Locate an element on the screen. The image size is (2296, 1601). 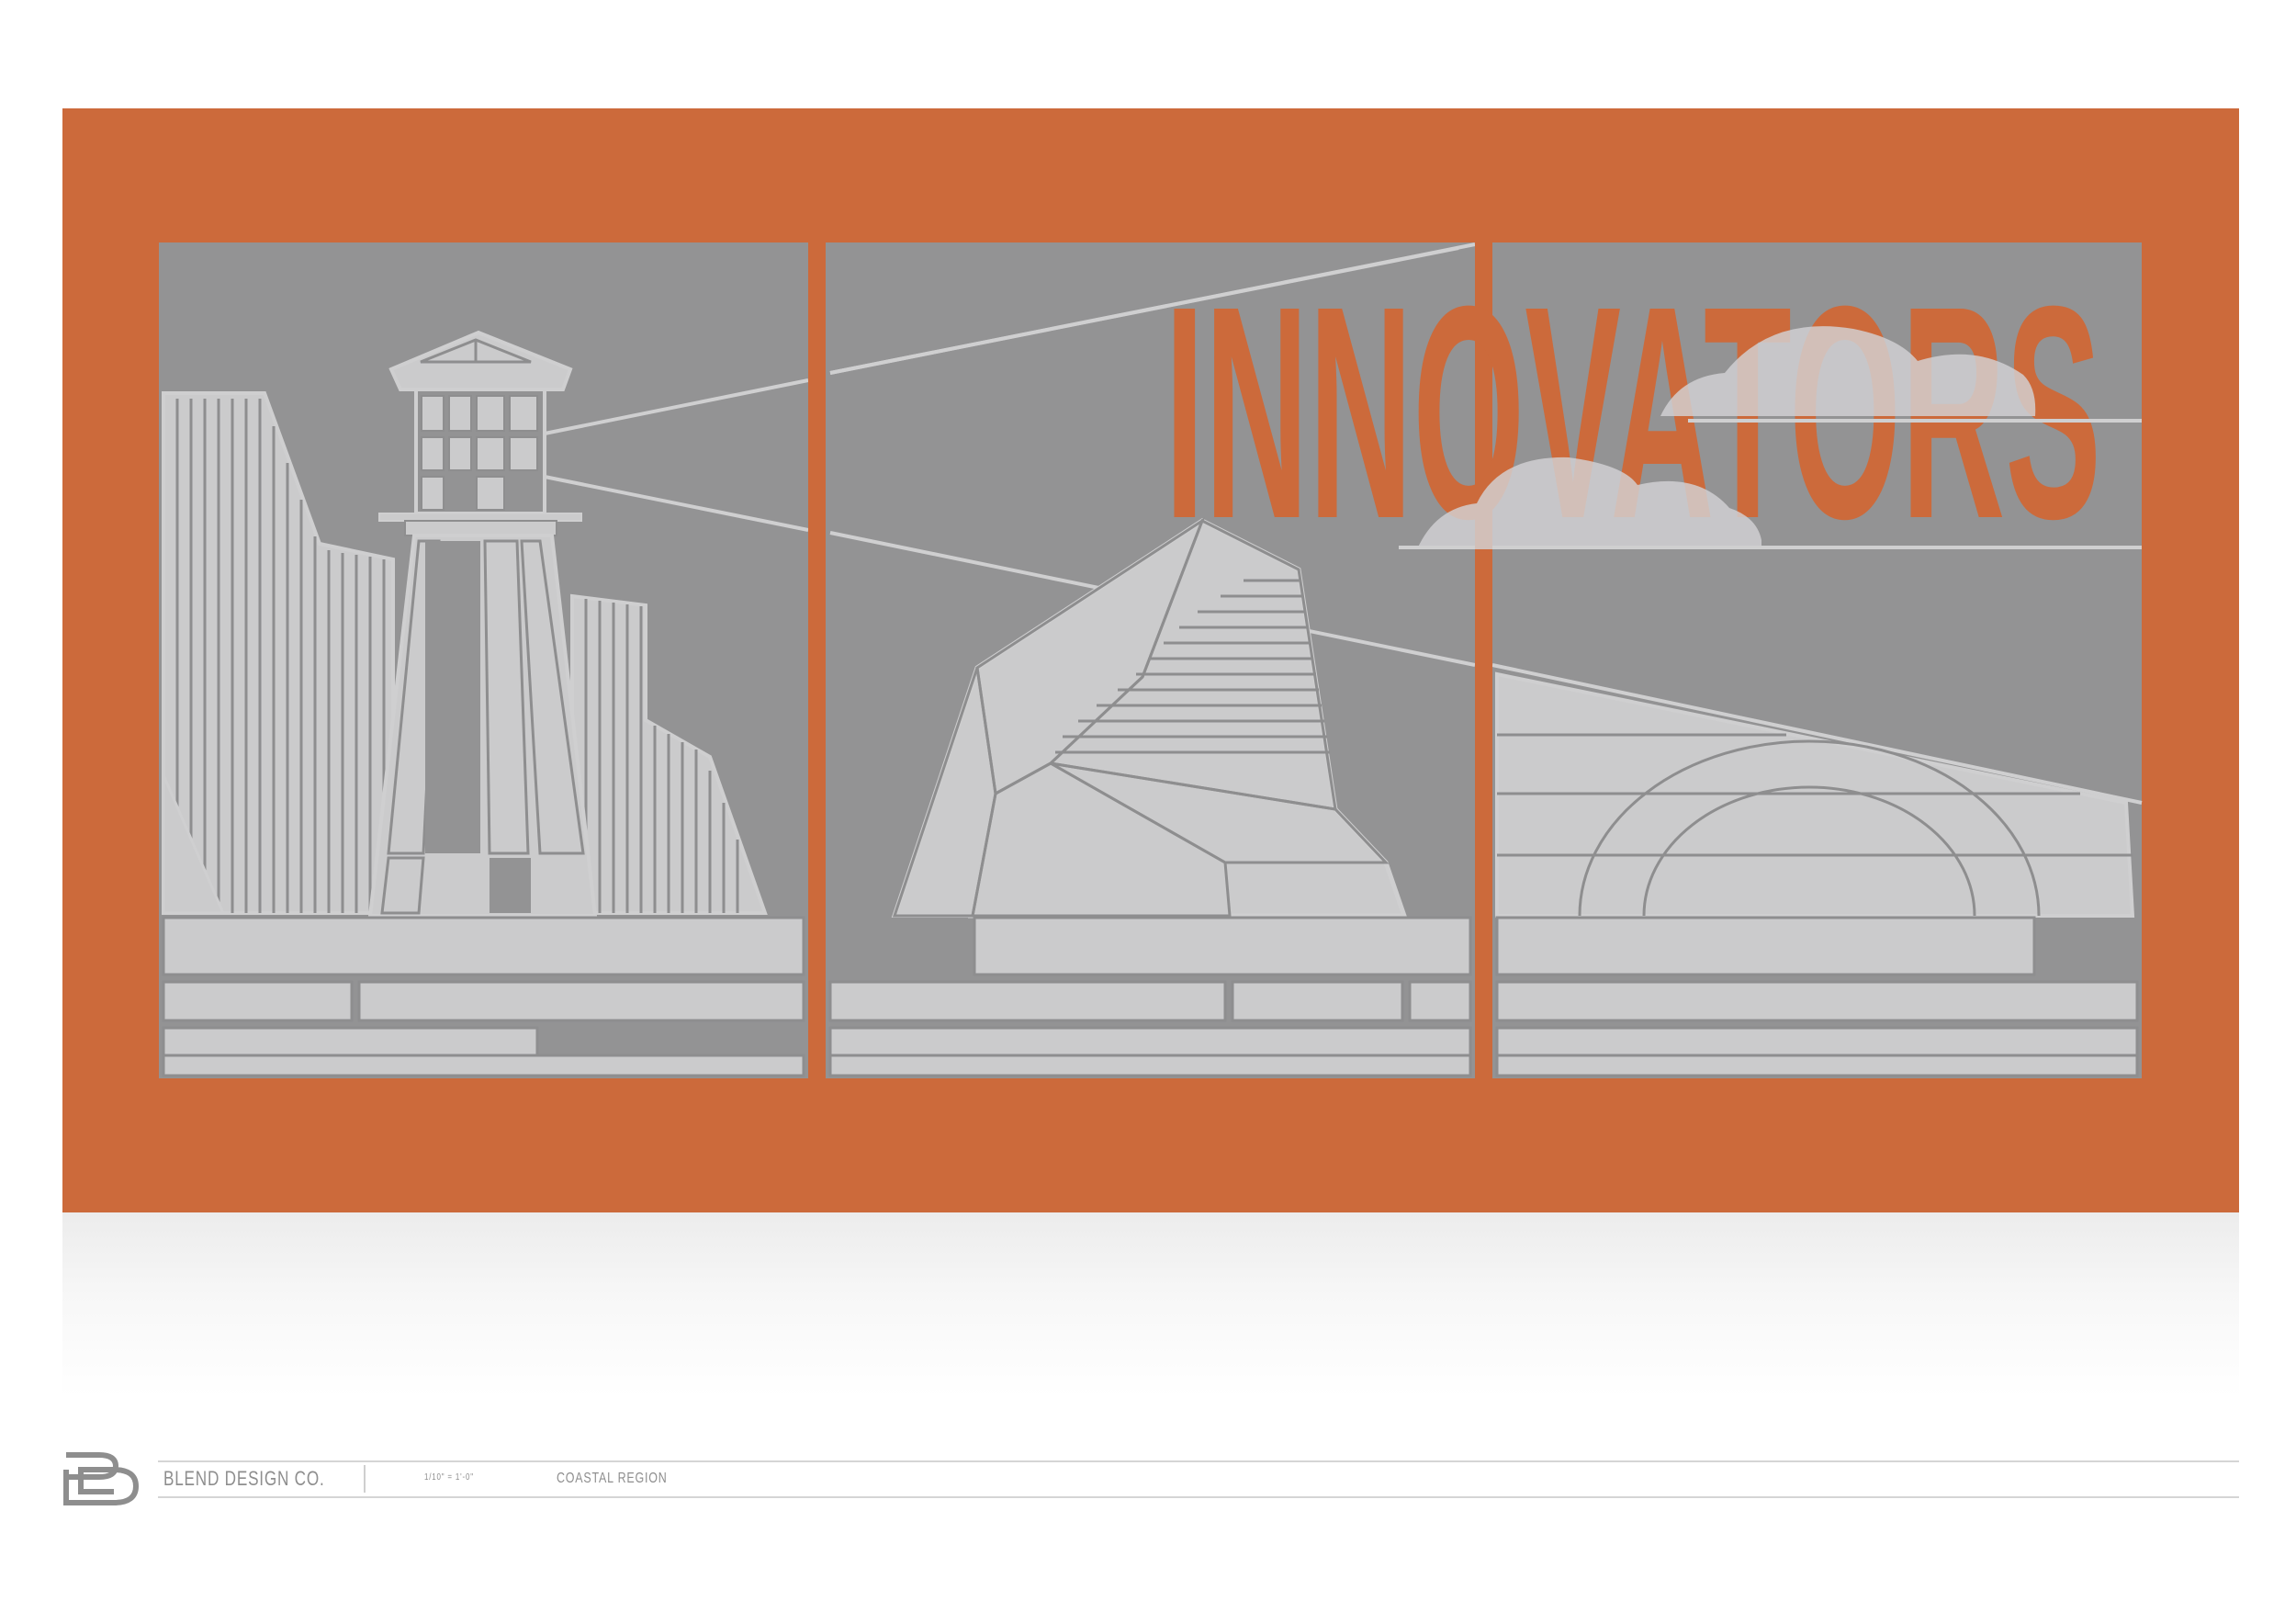
panel-lighthouse is located at coordinates (484, 660).